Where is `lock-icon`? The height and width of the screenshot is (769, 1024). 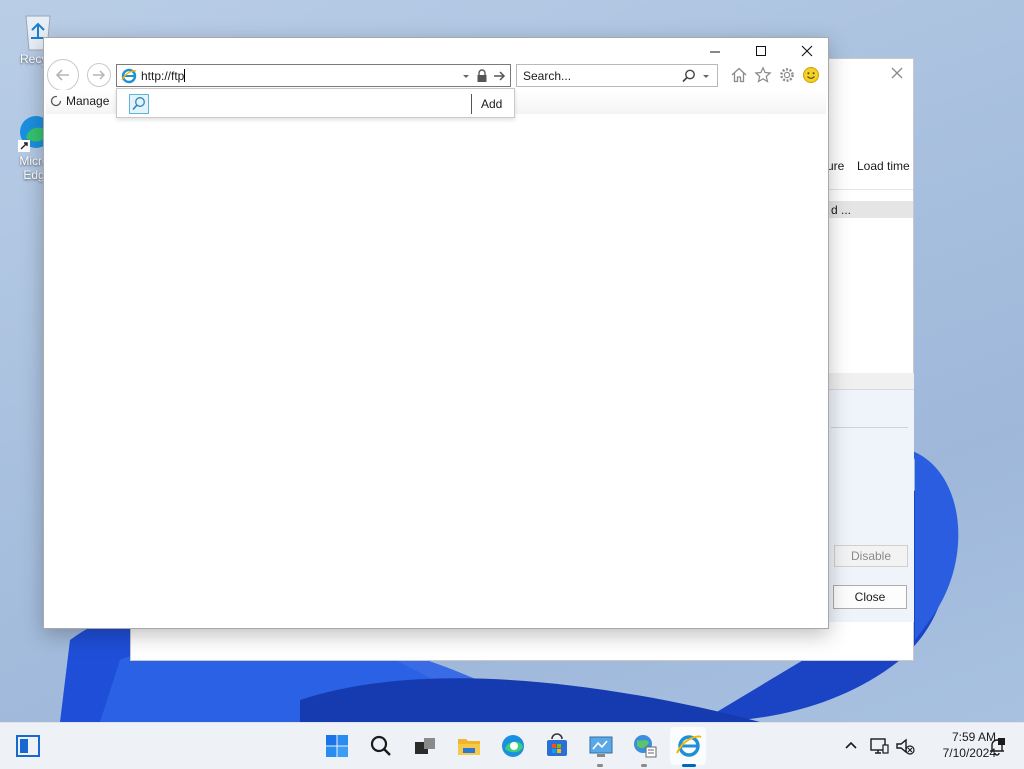 lock-icon is located at coordinates (482, 76).